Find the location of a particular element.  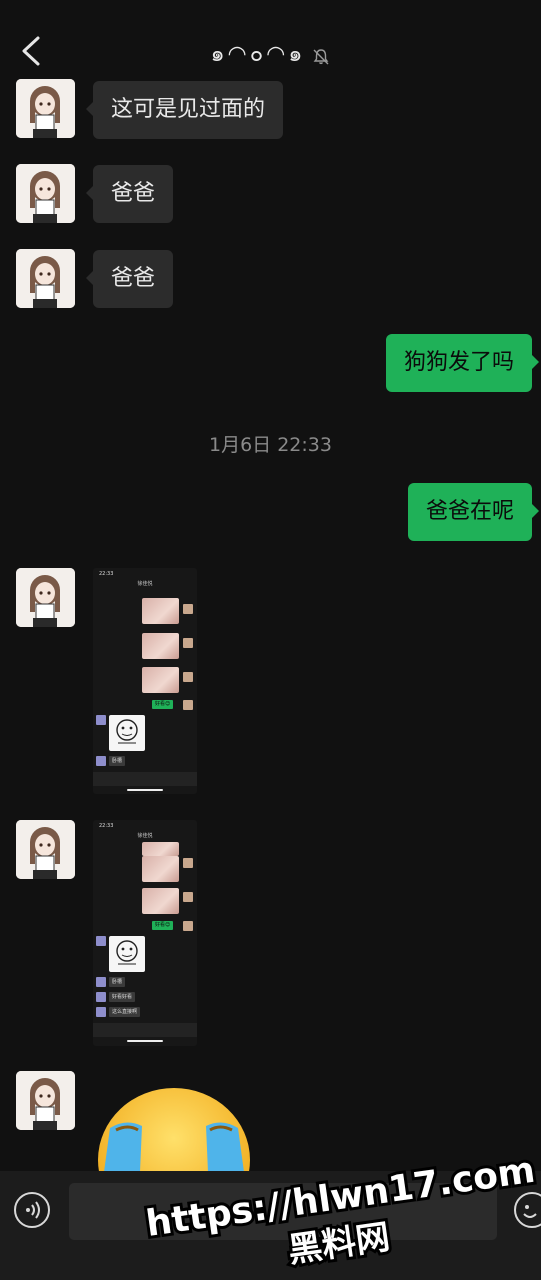

watermark: https://hlwn17.com 黑料网 is located at coordinates (341, 1210).